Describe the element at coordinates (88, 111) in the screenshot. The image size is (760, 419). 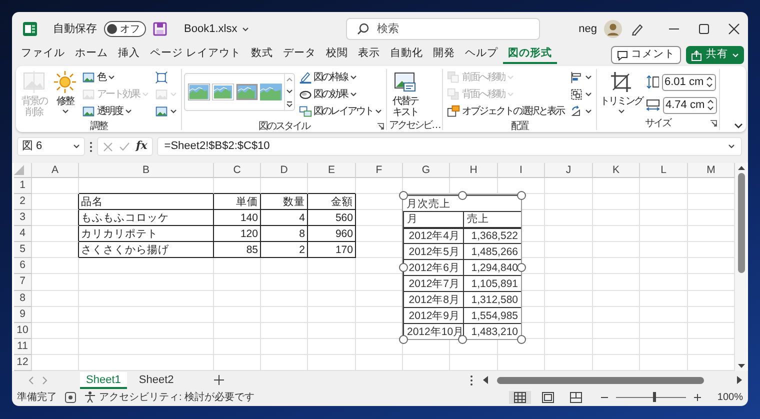
I see `picture-icon` at that location.